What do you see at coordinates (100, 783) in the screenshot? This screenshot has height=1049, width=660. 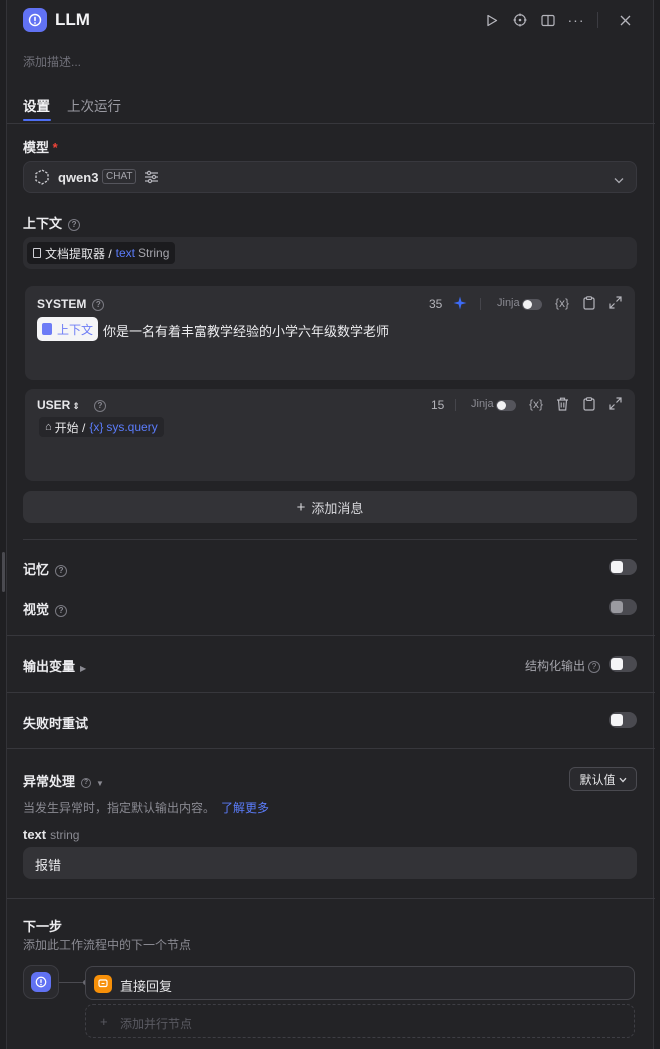 I see `caret-down-icon: ▼` at bounding box center [100, 783].